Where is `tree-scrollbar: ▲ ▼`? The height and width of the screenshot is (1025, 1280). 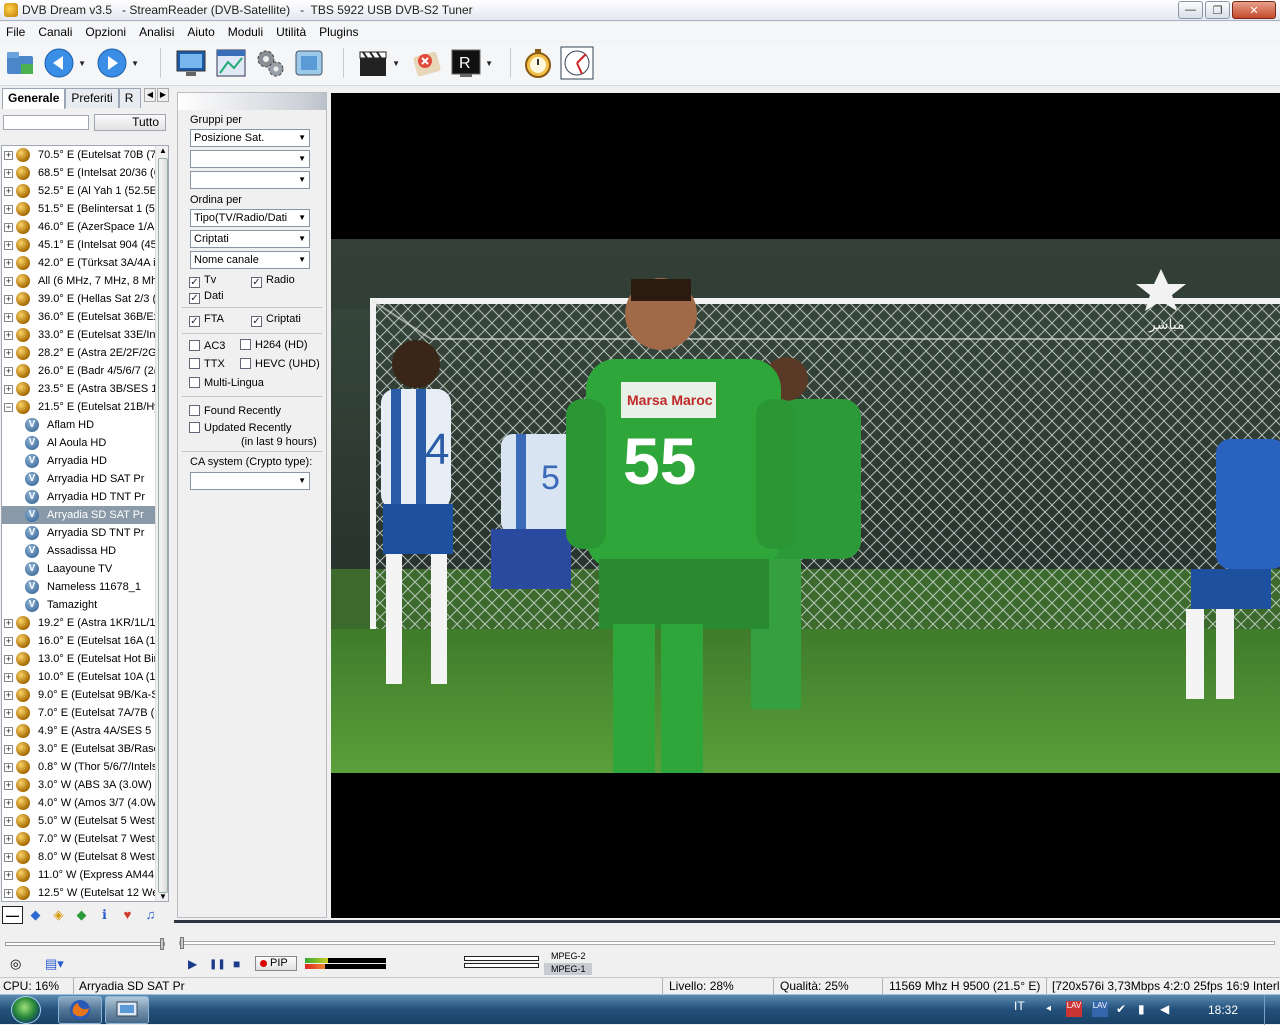 tree-scrollbar: ▲ ▼ is located at coordinates (161, 523).